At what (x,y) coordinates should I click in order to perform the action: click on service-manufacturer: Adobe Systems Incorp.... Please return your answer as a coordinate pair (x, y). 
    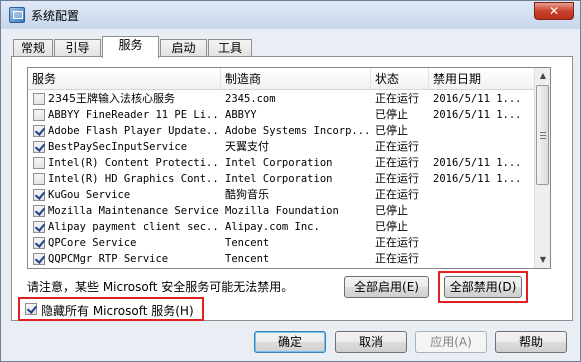
    Looking at the image, I should click on (297, 131).